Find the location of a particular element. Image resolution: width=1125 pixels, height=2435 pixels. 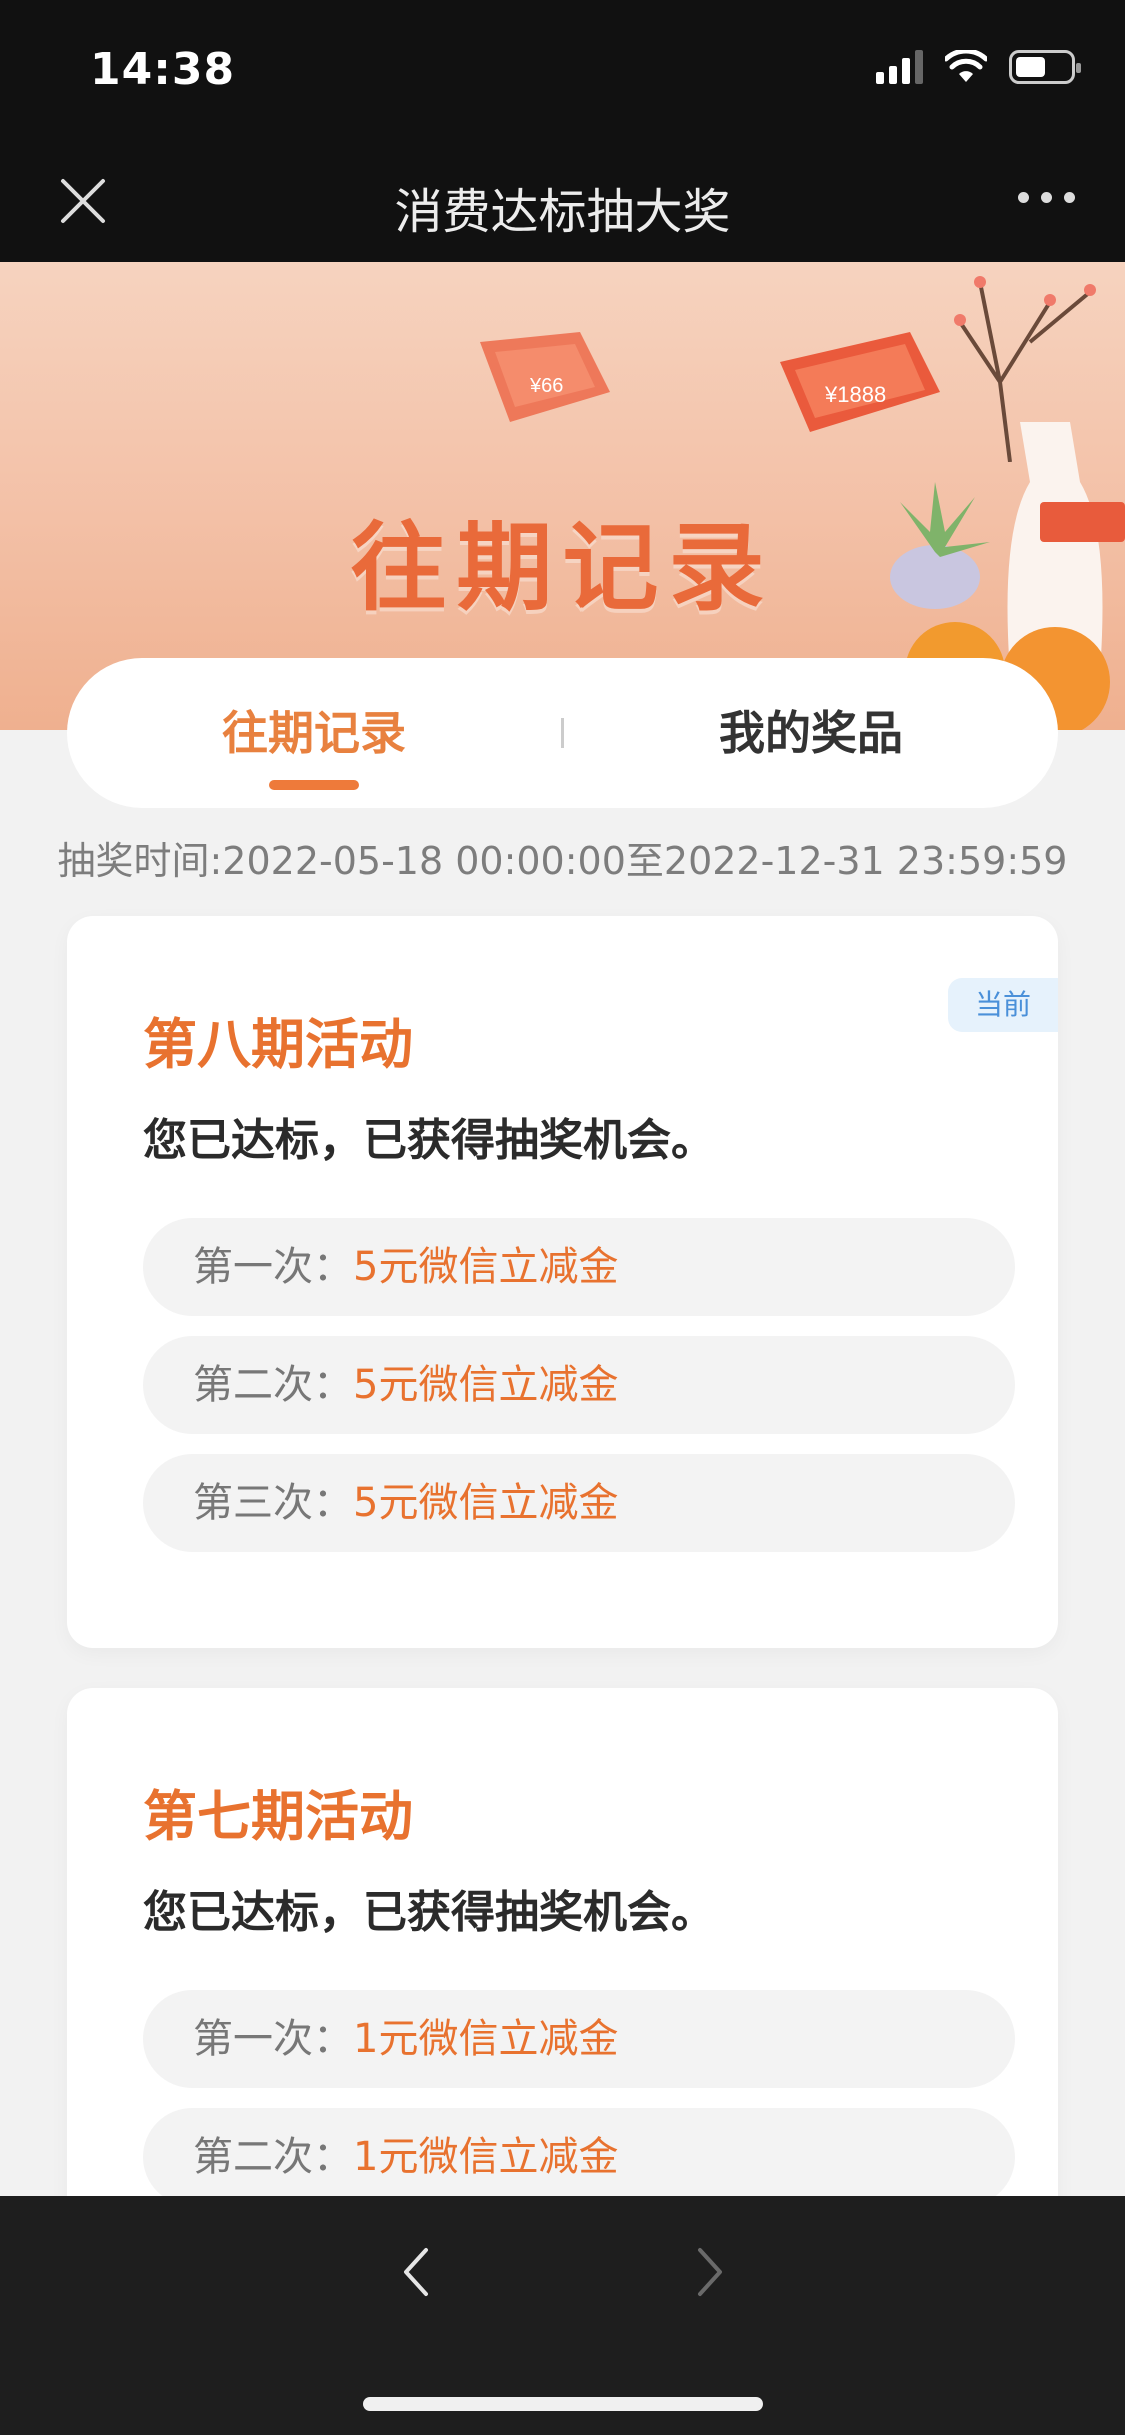

svg-text: ¥66 is located at coordinates (546, 386).